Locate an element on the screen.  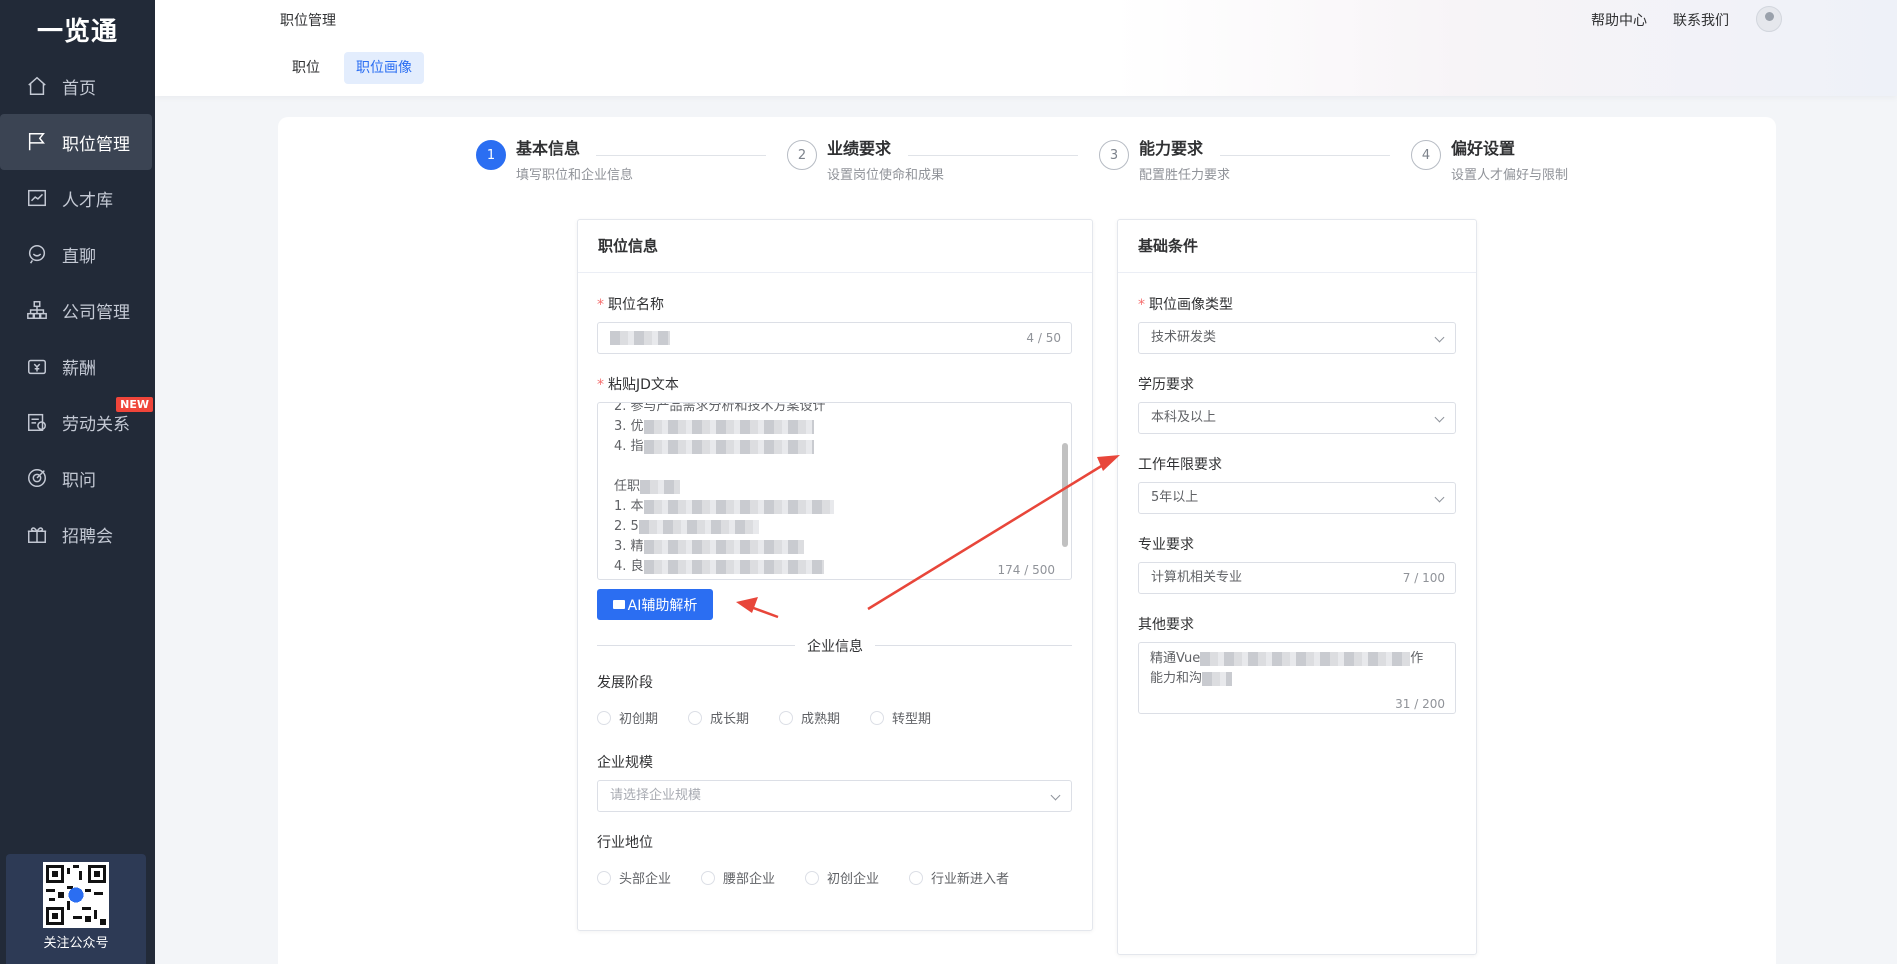
profile-type-field: * 职位画像类型 技术研发类 is located at coordinates (1297, 324).